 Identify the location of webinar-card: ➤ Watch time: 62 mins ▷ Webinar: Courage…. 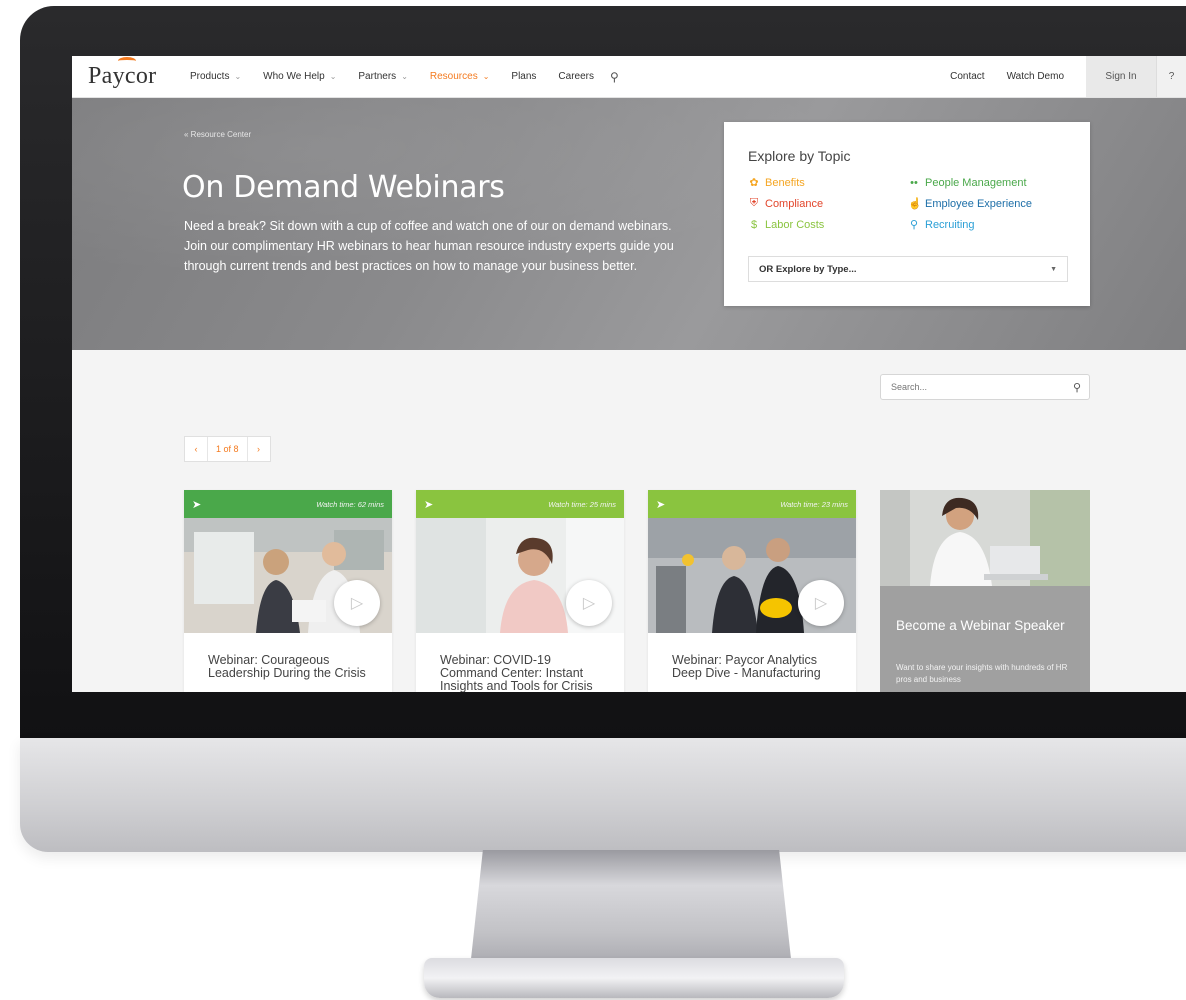
(288, 591).